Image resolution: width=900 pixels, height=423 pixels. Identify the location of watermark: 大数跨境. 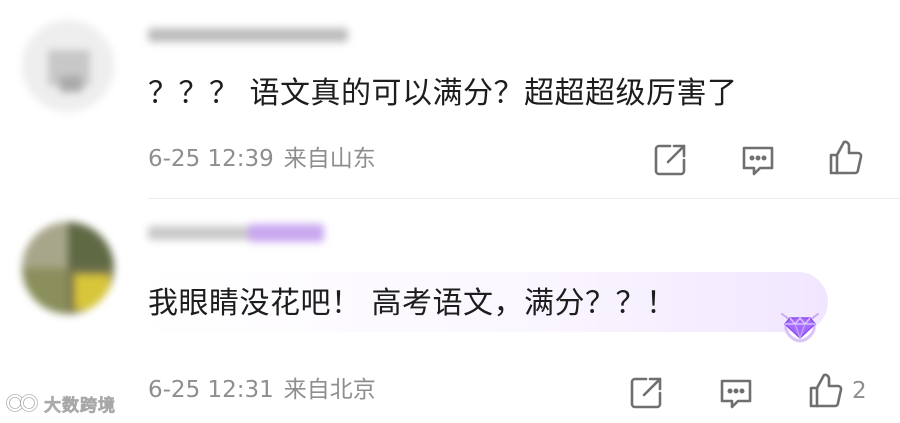
(61, 403).